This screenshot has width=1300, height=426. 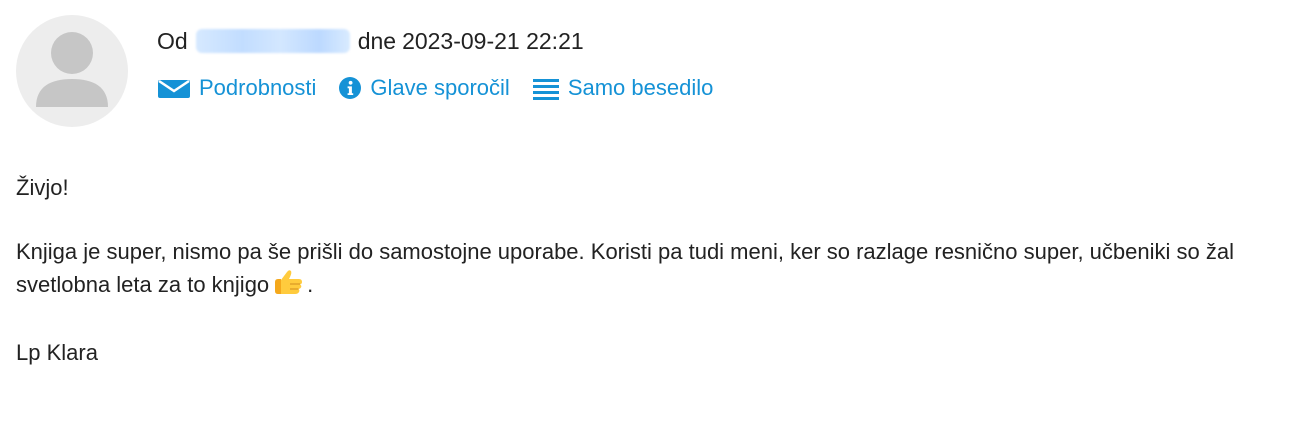 What do you see at coordinates (350, 88) in the screenshot?
I see `info-icon` at bounding box center [350, 88].